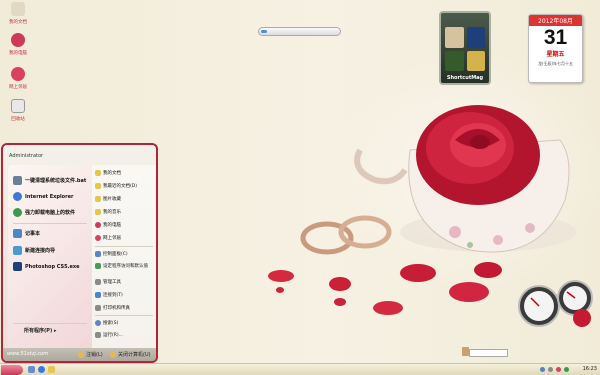 This screenshot has height=375, width=600. What do you see at coordinates (108, 212) in the screenshot?
I see `menu-item-music: 我的音乐` at bounding box center [108, 212].